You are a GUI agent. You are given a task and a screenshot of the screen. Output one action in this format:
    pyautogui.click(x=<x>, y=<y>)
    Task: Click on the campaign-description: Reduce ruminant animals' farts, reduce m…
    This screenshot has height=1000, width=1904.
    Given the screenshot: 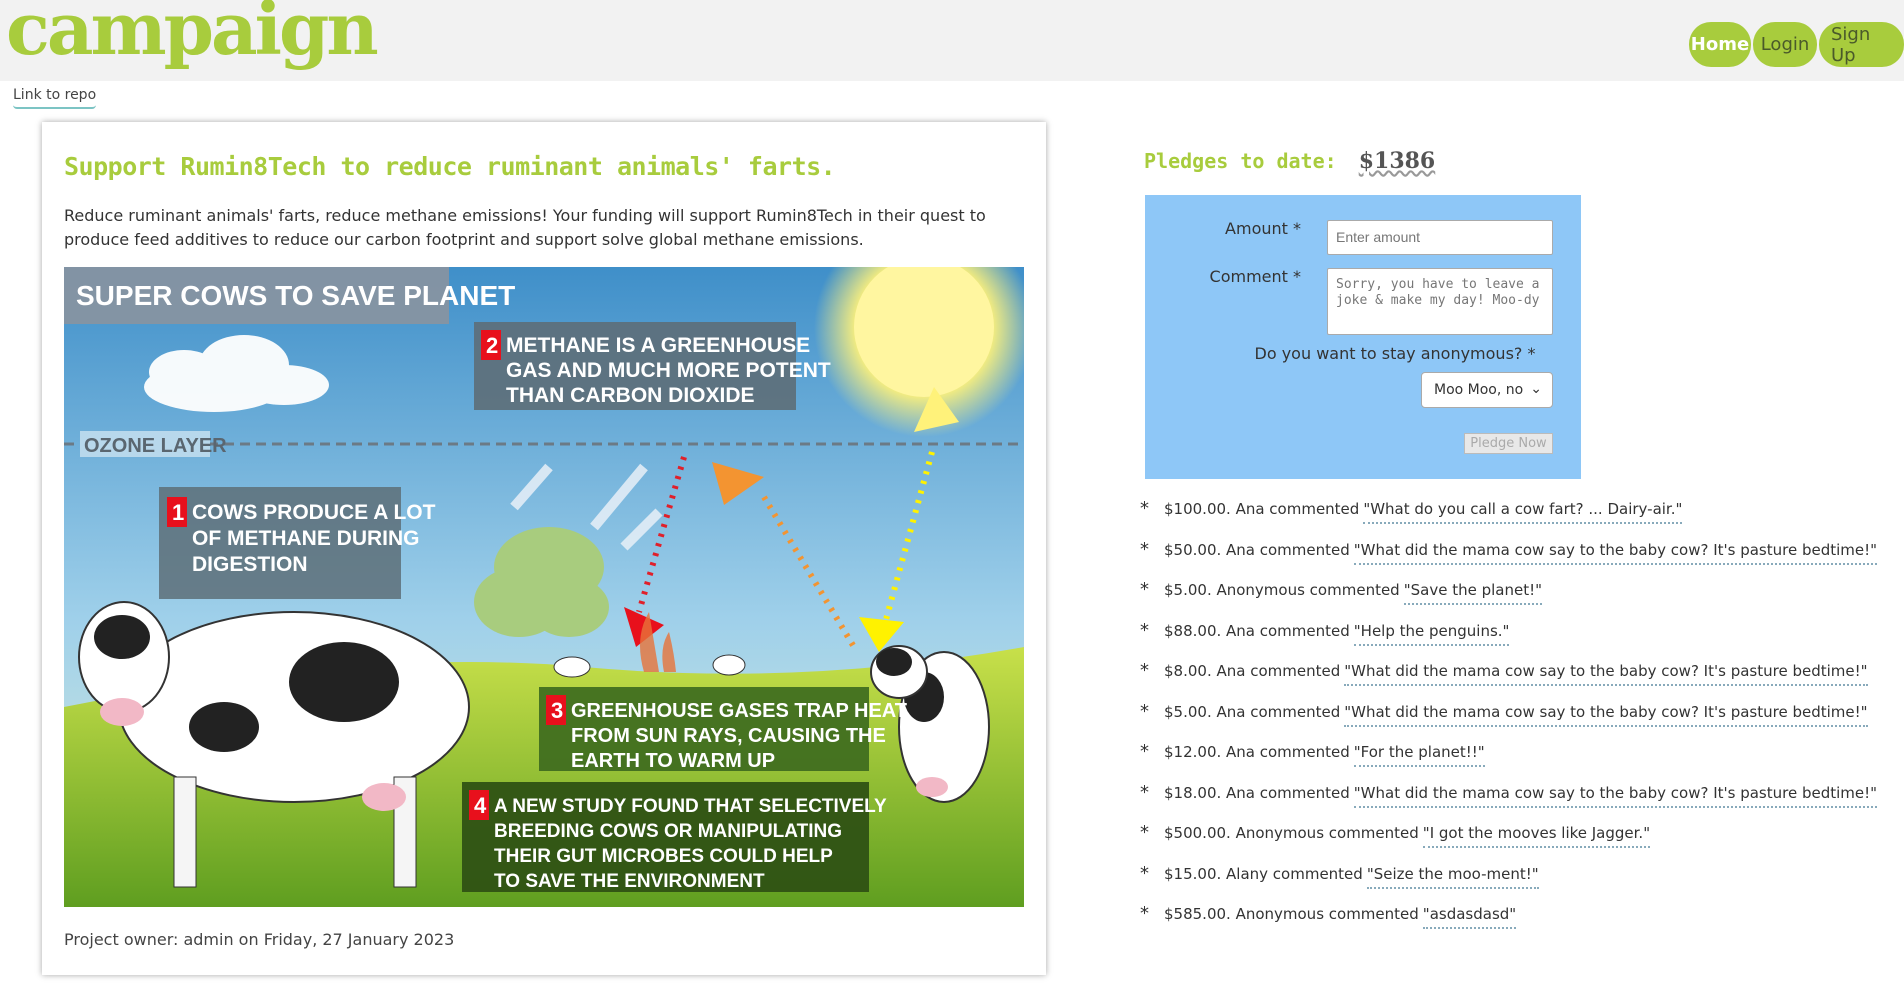 What is the action you would take?
    pyautogui.click(x=525, y=227)
    